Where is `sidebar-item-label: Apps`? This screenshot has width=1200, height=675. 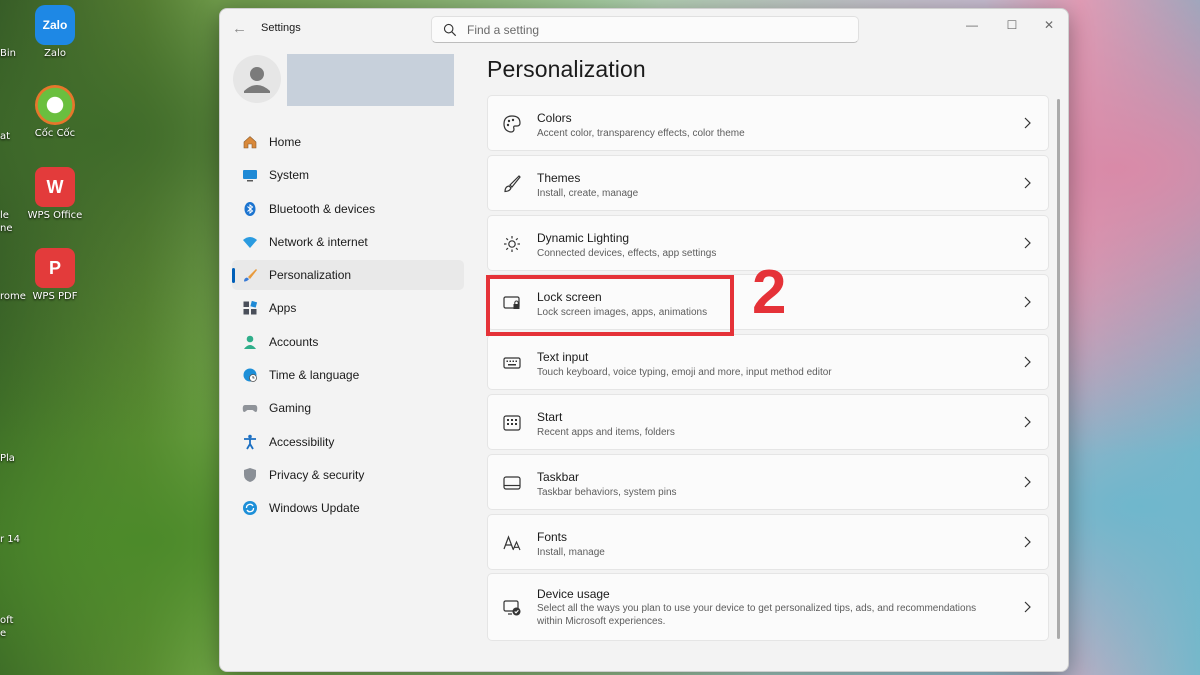 sidebar-item-label: Apps is located at coordinates (283, 308).